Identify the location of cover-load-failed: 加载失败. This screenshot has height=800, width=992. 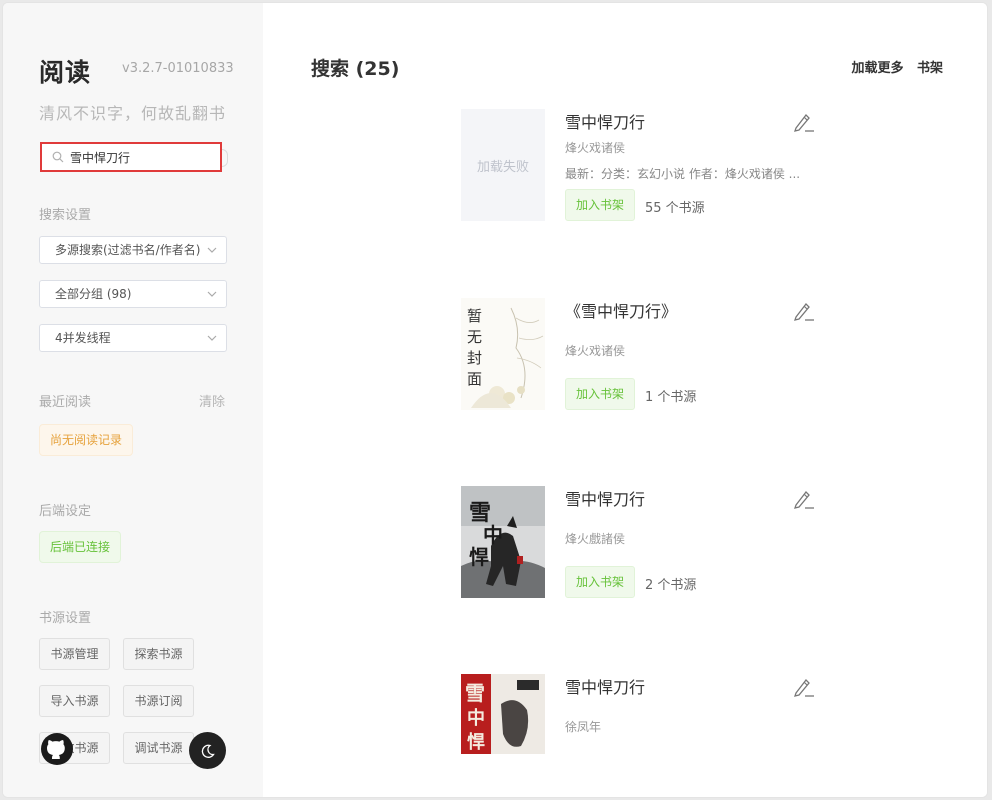
(502, 167).